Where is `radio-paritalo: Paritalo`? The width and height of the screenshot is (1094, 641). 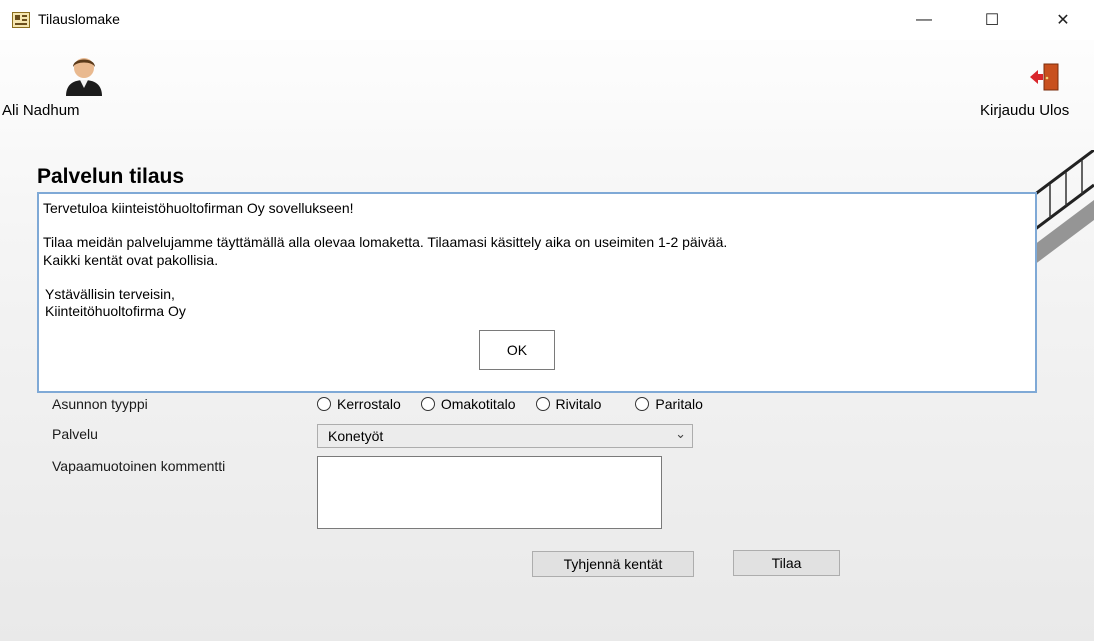 radio-paritalo: Paritalo is located at coordinates (669, 404).